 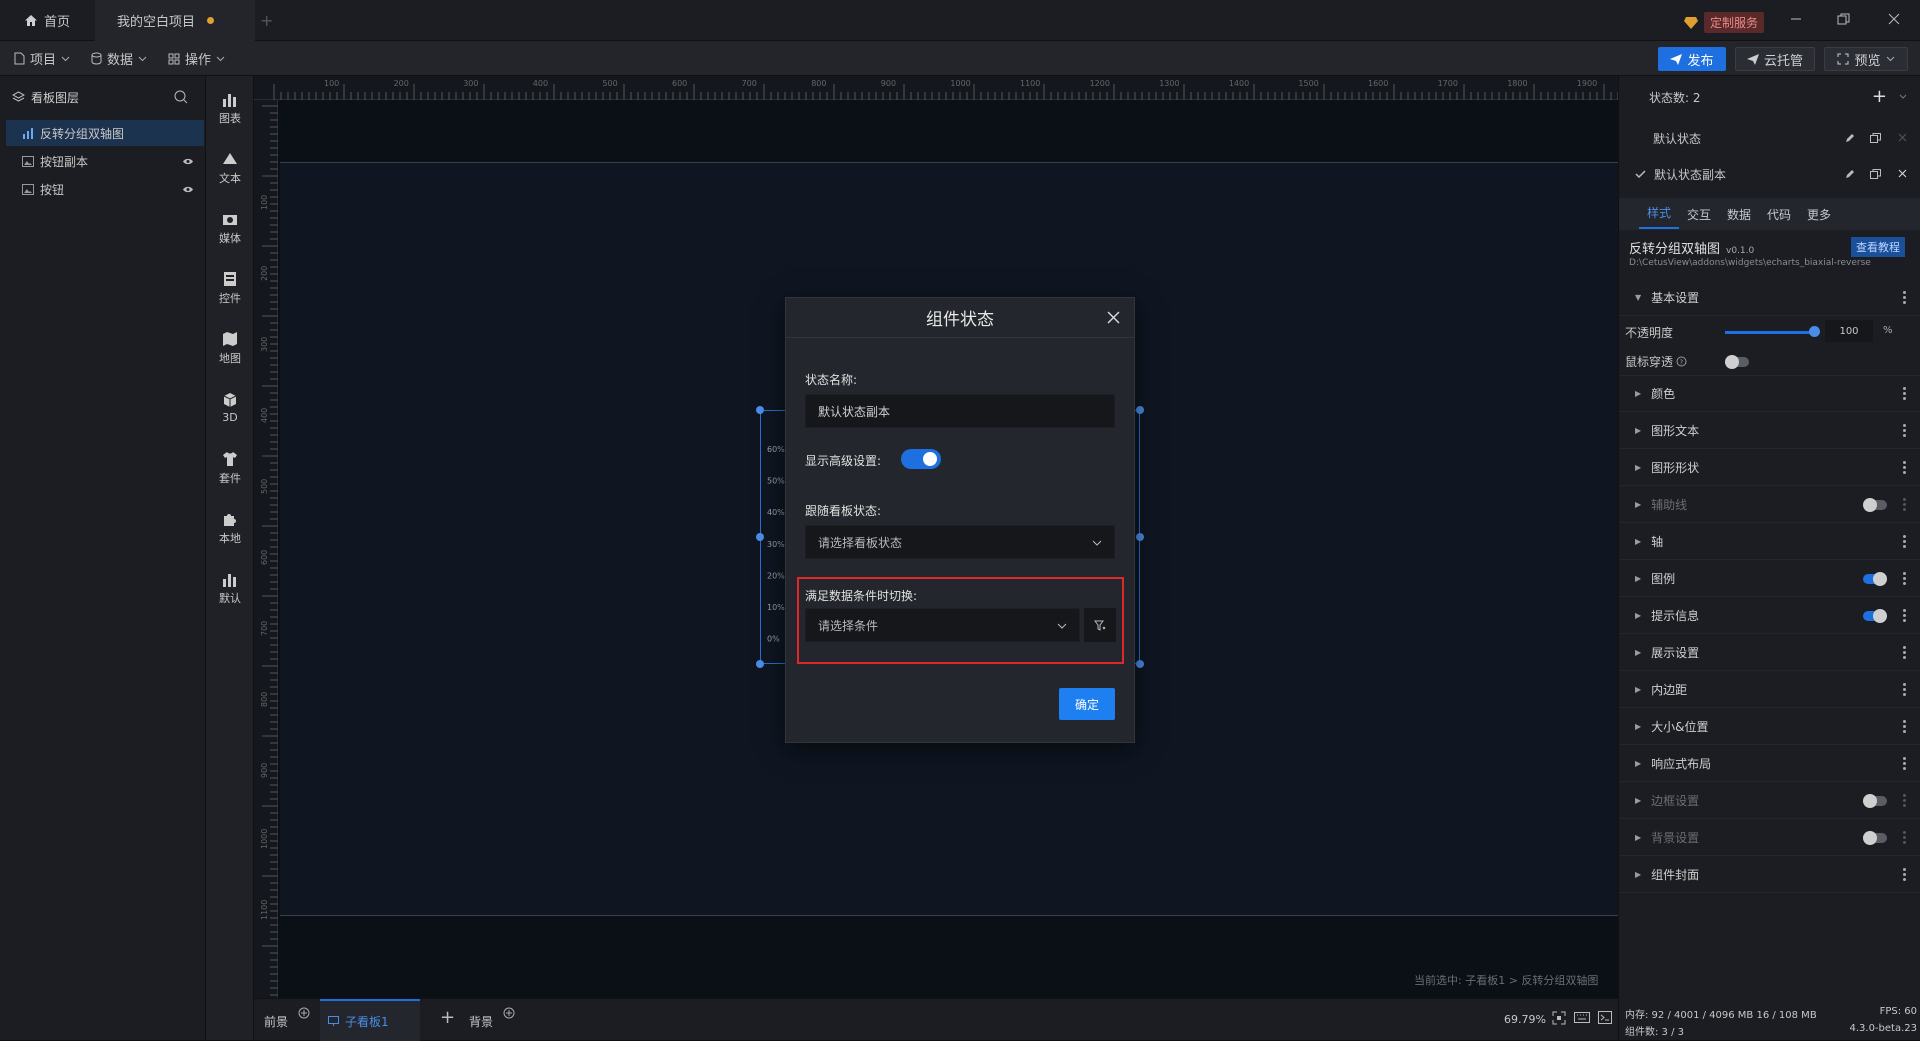 I want to click on foreground-tab: 前景, so click(x=276, y=1021).